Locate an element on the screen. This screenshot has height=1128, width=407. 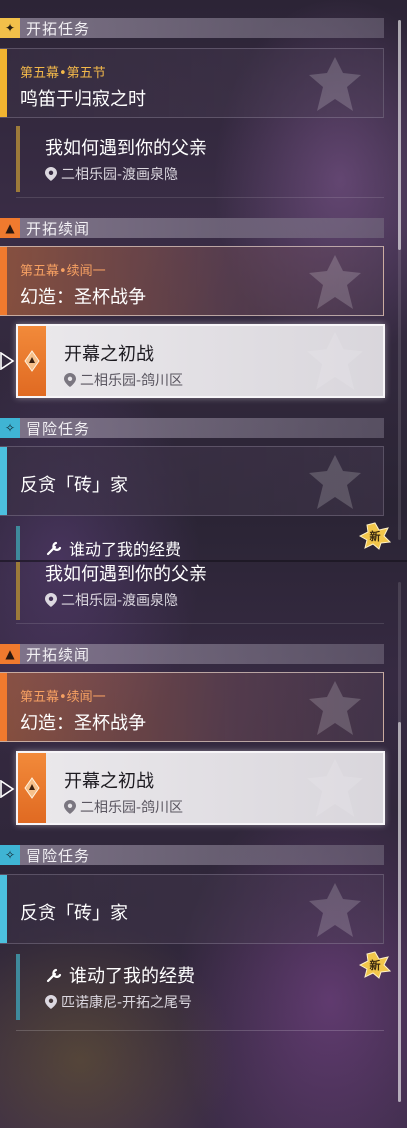
section-header-trailblaze: ✦ 开拓任务 is located at coordinates (192, 28).